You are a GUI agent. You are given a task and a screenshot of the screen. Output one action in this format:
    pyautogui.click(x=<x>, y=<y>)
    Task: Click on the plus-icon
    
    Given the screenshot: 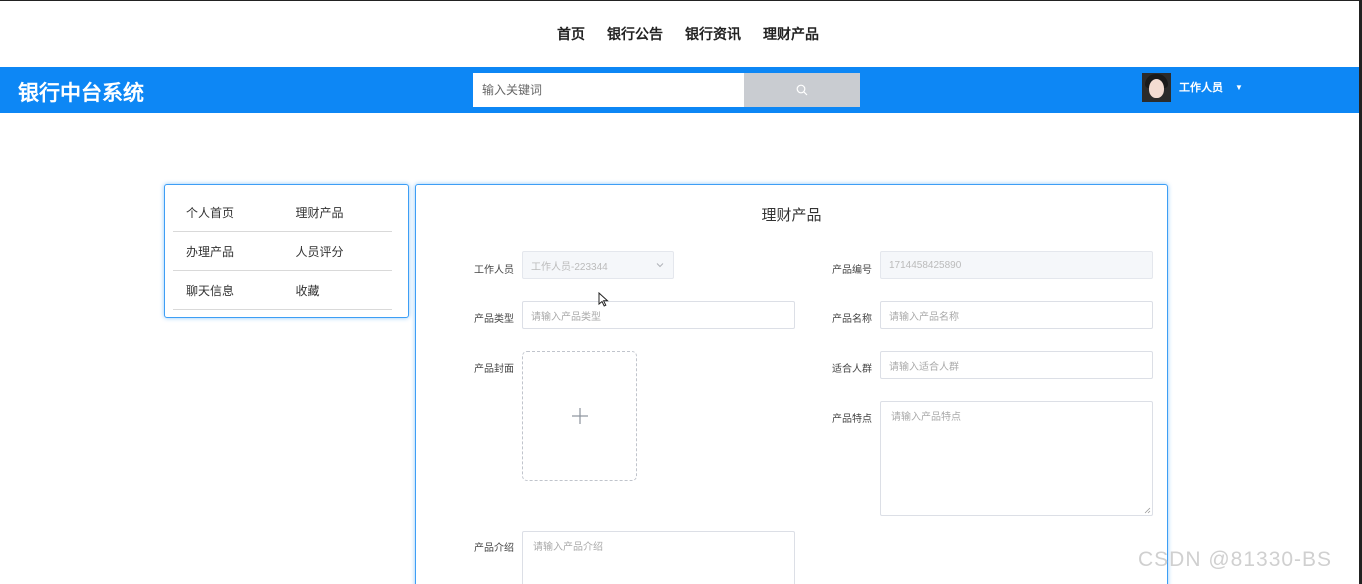 What is the action you would take?
    pyautogui.click(x=579, y=416)
    